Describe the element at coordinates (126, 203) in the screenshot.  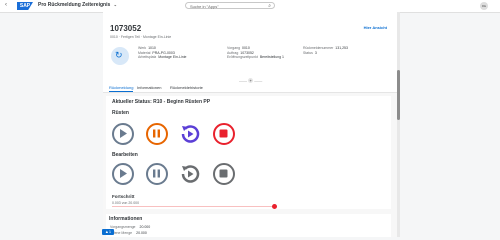
I see `progress-text: 0.003 von 20.000` at that location.